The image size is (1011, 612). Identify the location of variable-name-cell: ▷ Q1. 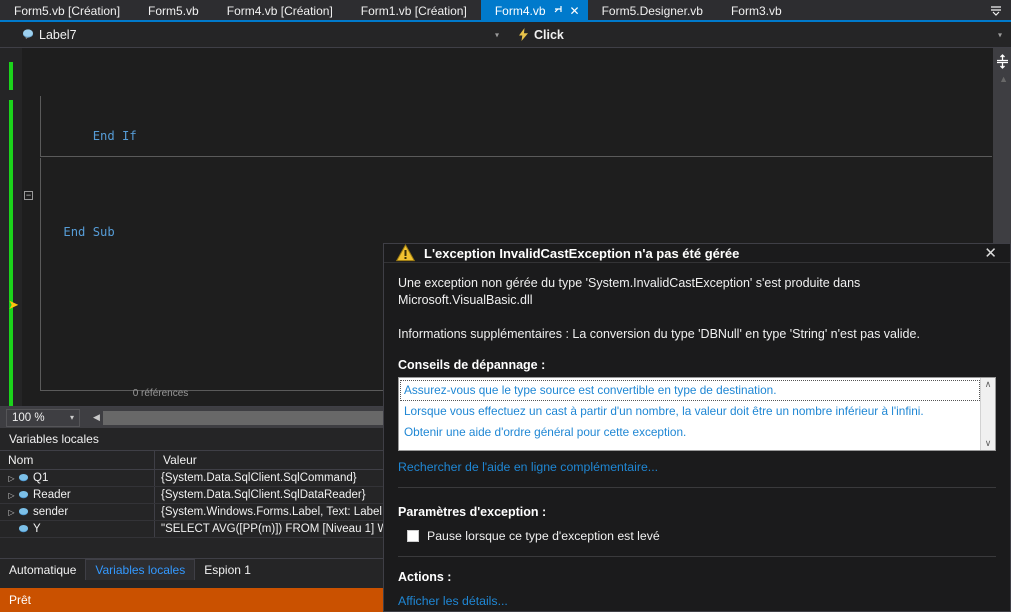
(77, 478).